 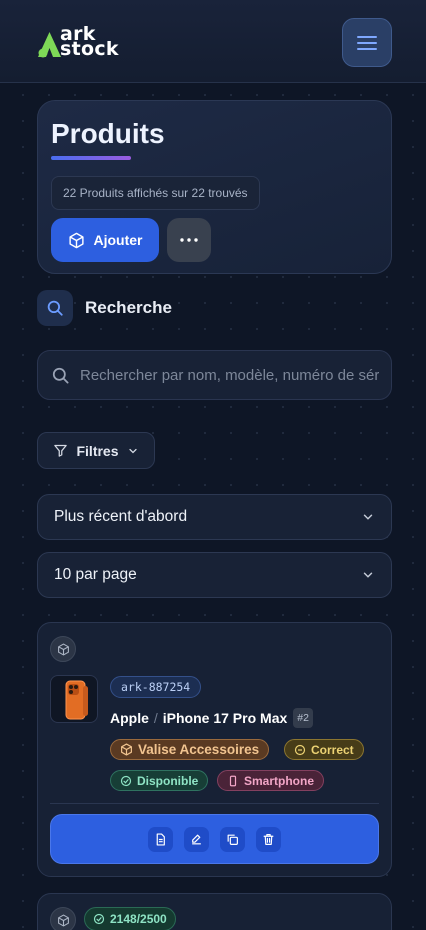 What do you see at coordinates (332, 749) in the screenshot?
I see `condition-tag-label: Correct` at bounding box center [332, 749].